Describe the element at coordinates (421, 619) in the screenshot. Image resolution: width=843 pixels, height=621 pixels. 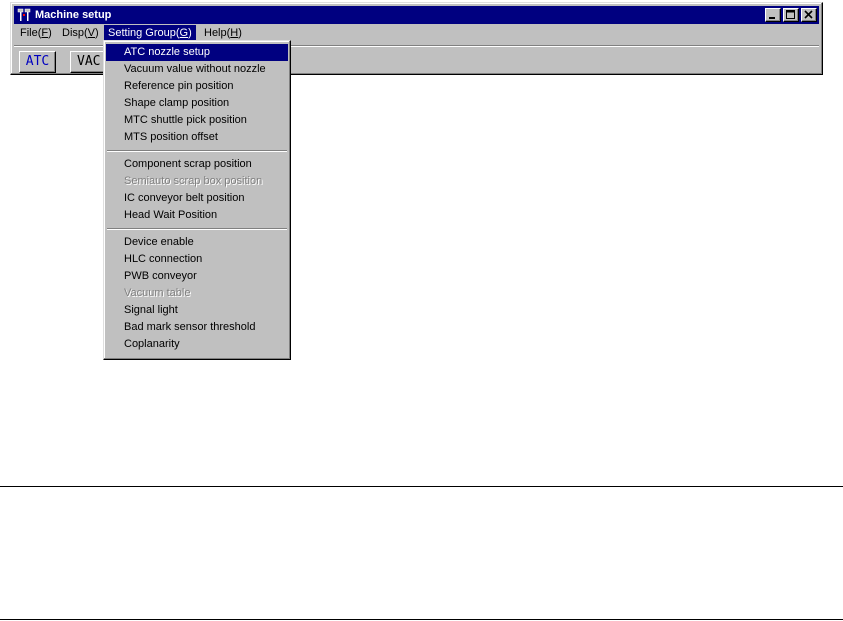
I see `divider-line-bottom` at that location.